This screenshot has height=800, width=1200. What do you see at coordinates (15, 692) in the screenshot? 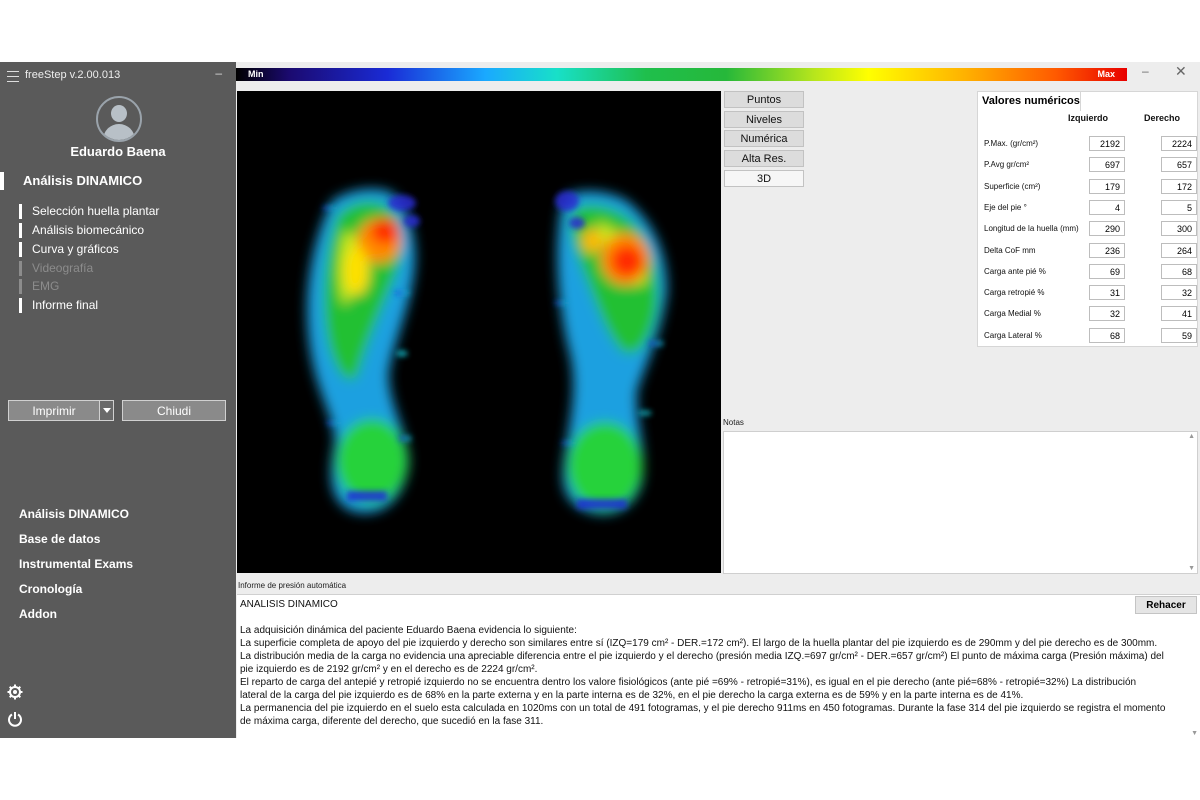
I see `gear-icon` at bounding box center [15, 692].